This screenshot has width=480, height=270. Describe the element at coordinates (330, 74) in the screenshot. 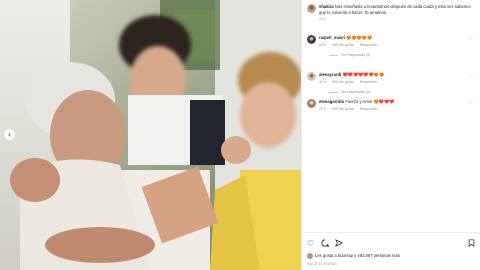

I see `comment-username: alenayrardi` at that location.